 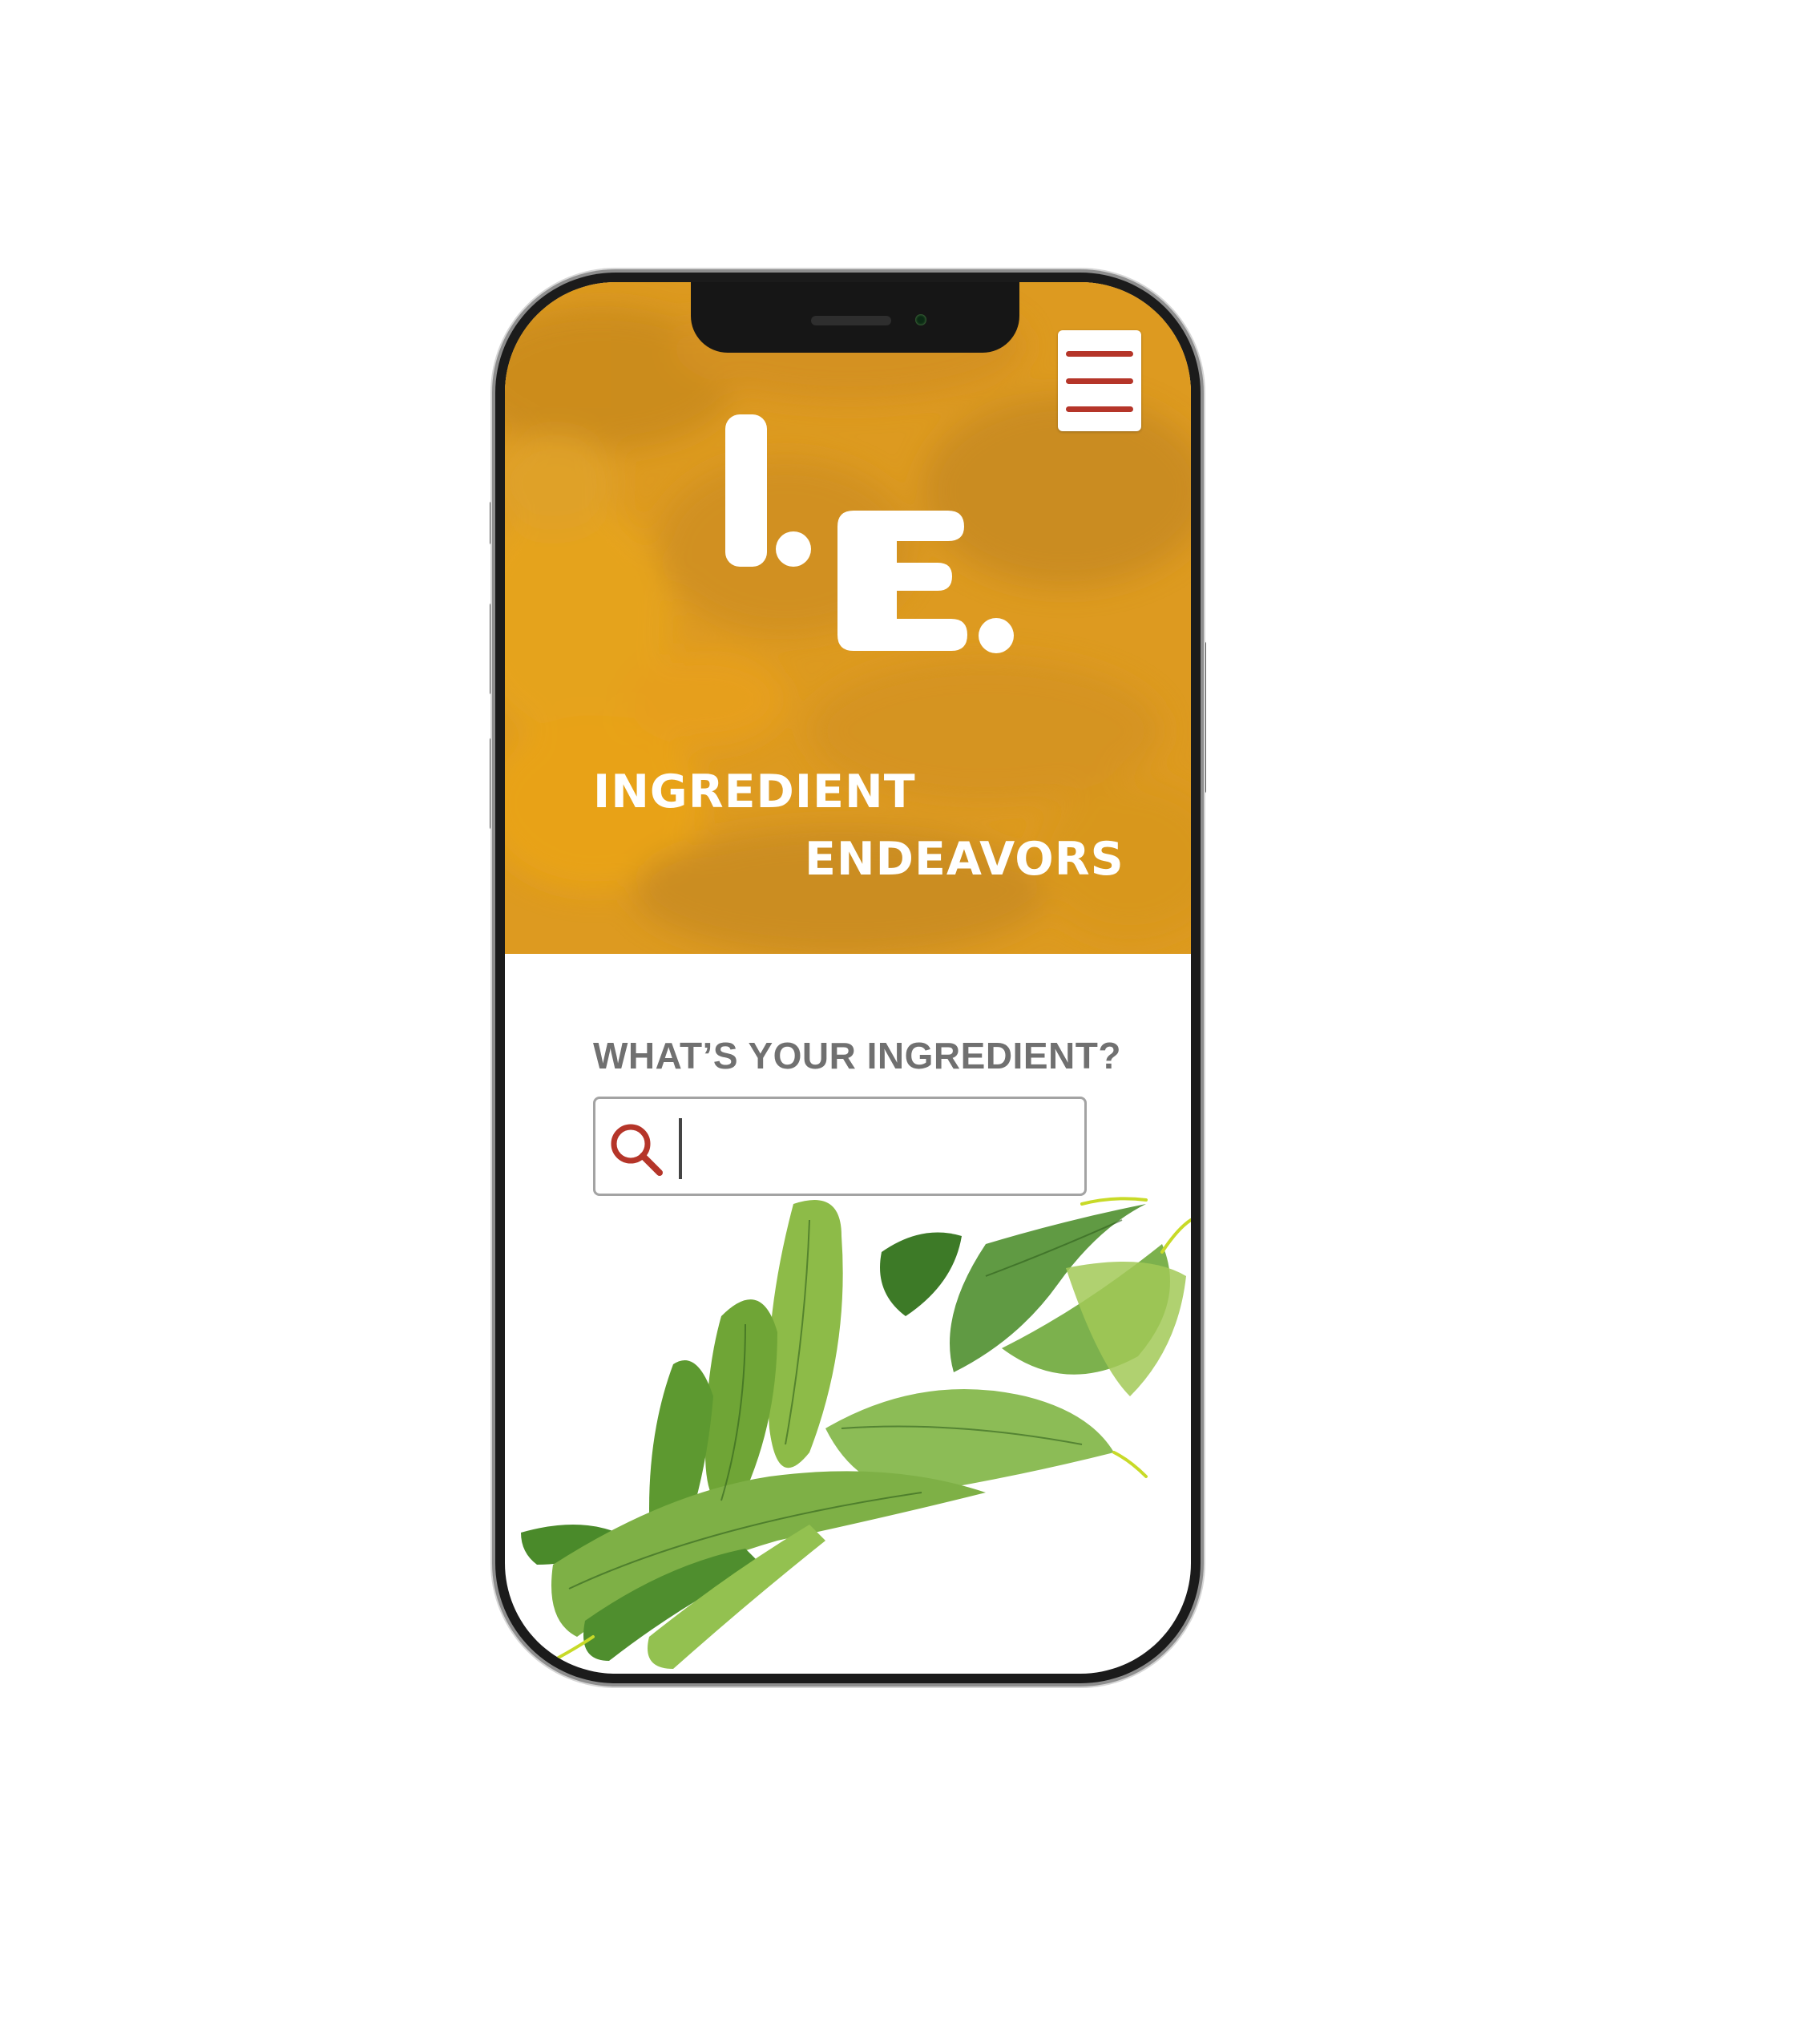 What do you see at coordinates (637, 1150) in the screenshot?
I see `search-icon` at bounding box center [637, 1150].